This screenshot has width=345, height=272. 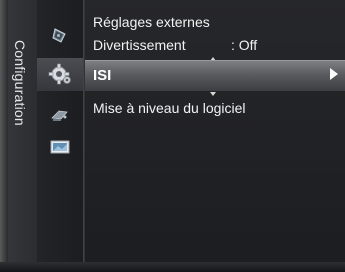 What do you see at coordinates (213, 94) in the screenshot?
I see `scroll-down-indicator-icon` at bounding box center [213, 94].